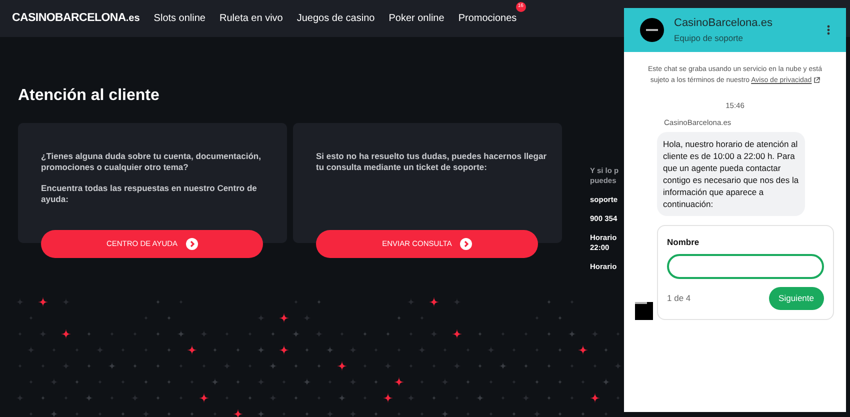 The width and height of the screenshot is (850, 417). What do you see at coordinates (724, 24) in the screenshot?
I see `chat-title: CasinoBarcelona.es` at bounding box center [724, 24].